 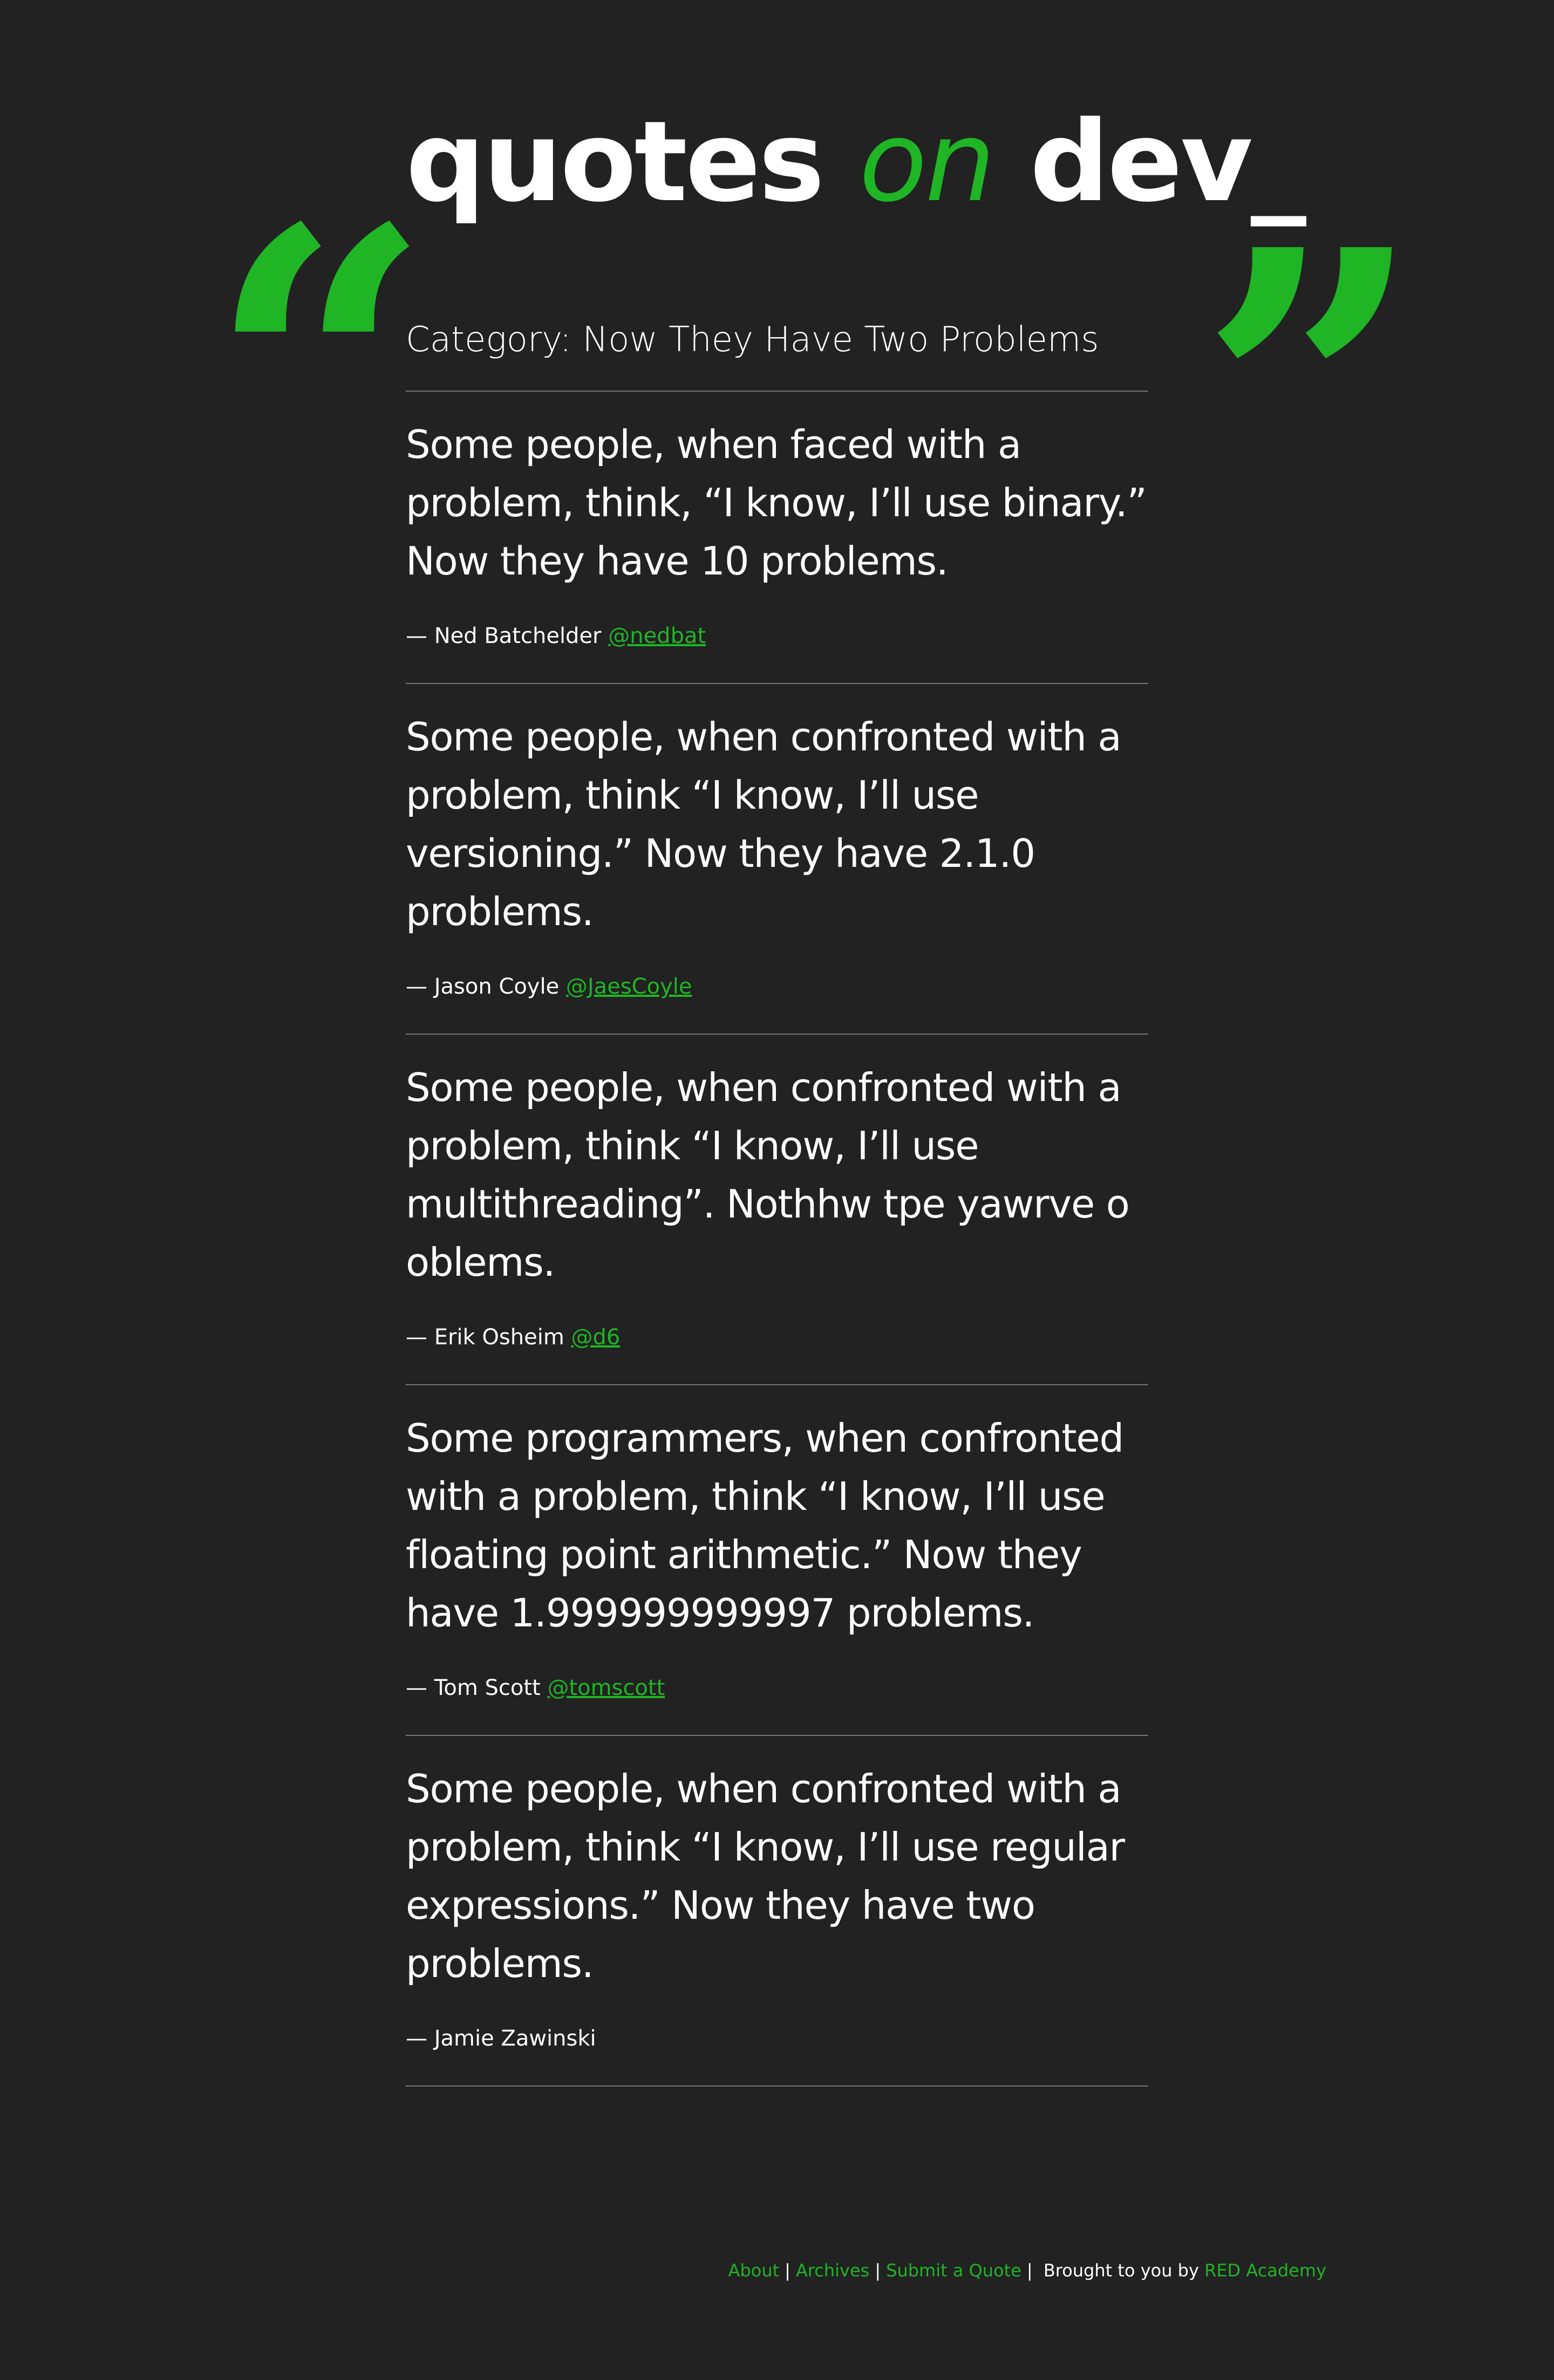 I want to click on footer-link-about: About, so click(x=754, y=2270).